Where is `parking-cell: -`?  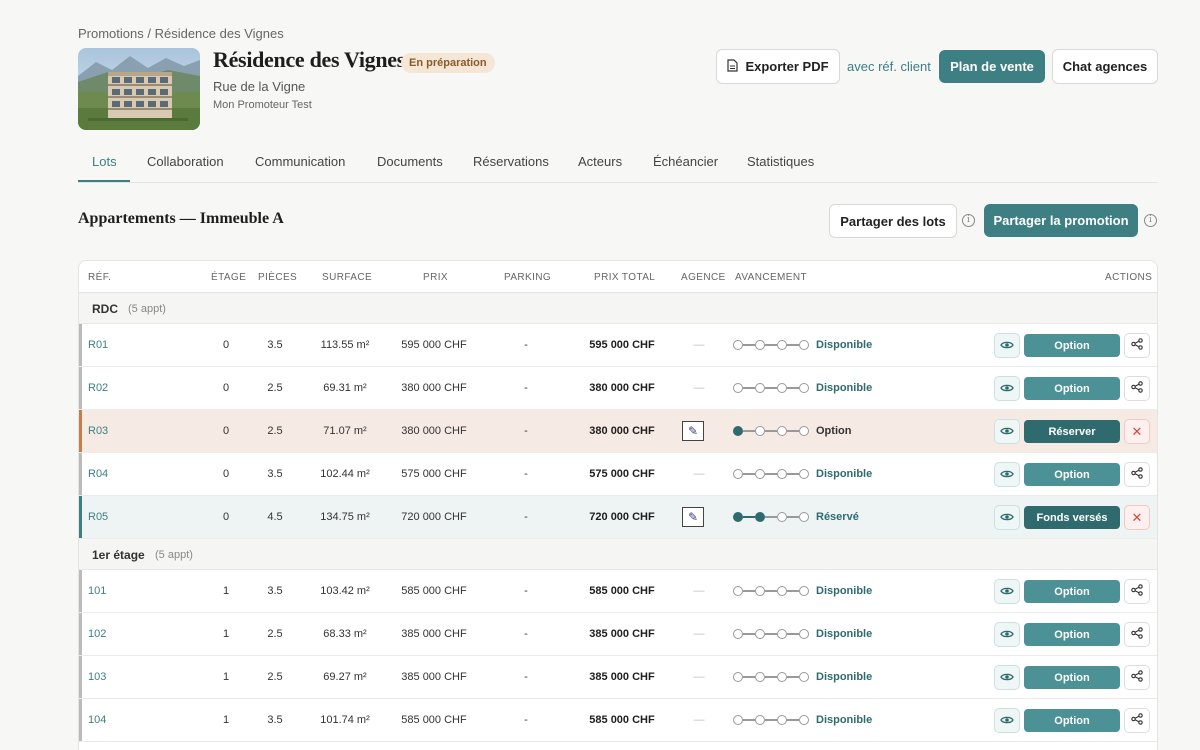
parking-cell: - is located at coordinates (526, 677).